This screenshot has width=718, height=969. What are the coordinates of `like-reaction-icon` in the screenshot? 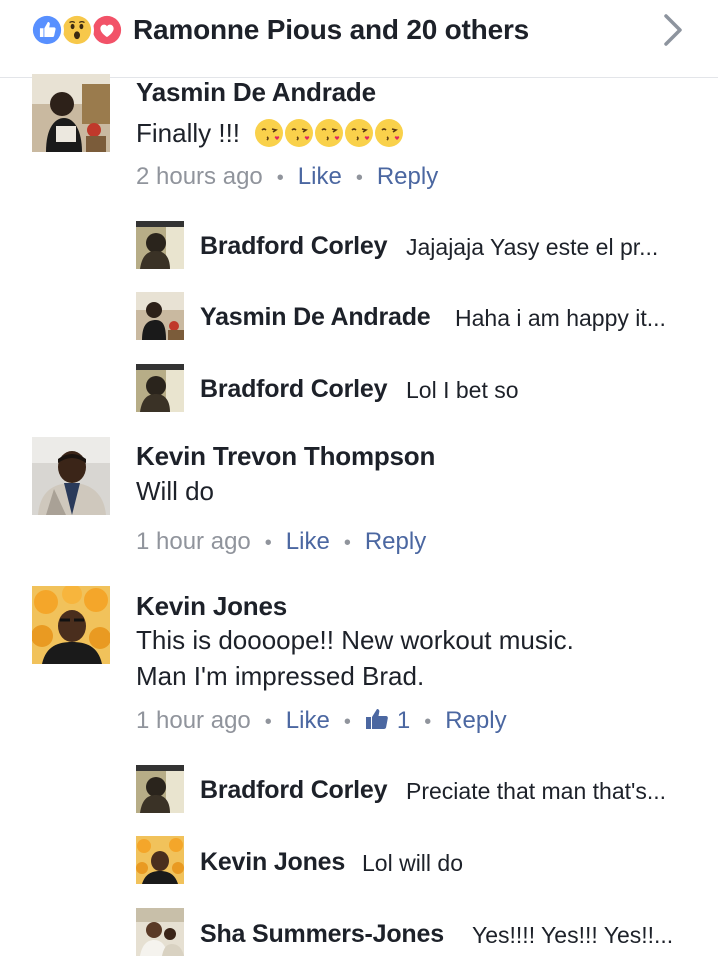 It's located at (47, 30).